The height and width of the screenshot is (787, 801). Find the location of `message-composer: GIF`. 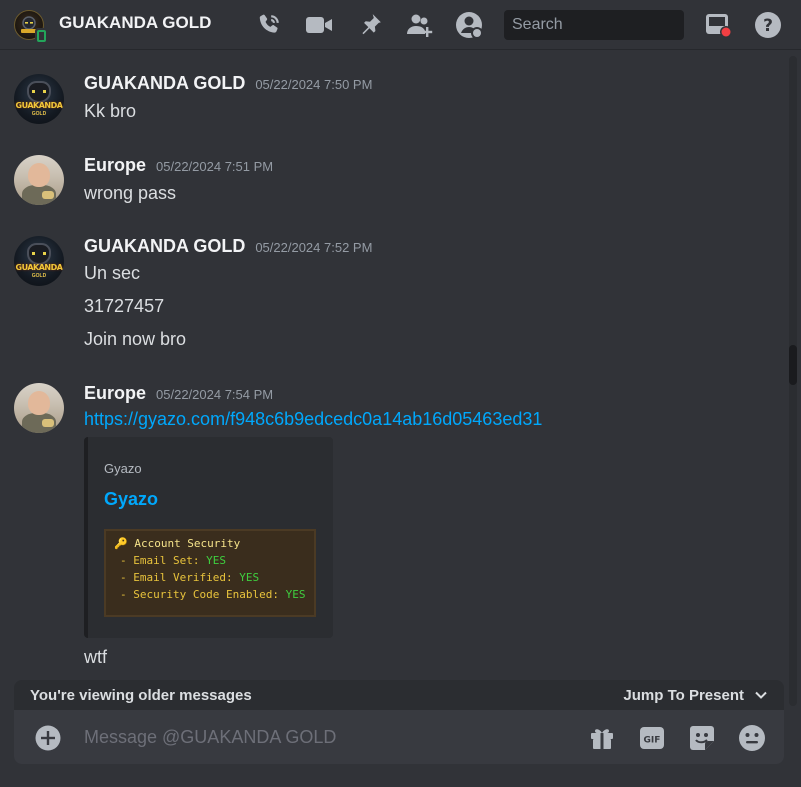

message-composer: GIF is located at coordinates (399, 737).